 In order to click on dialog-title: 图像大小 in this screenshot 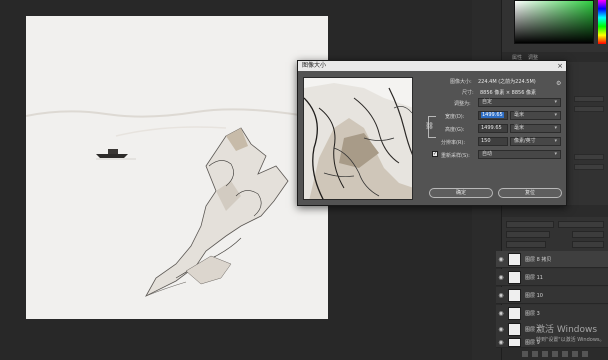, I will do `click(314, 65)`.